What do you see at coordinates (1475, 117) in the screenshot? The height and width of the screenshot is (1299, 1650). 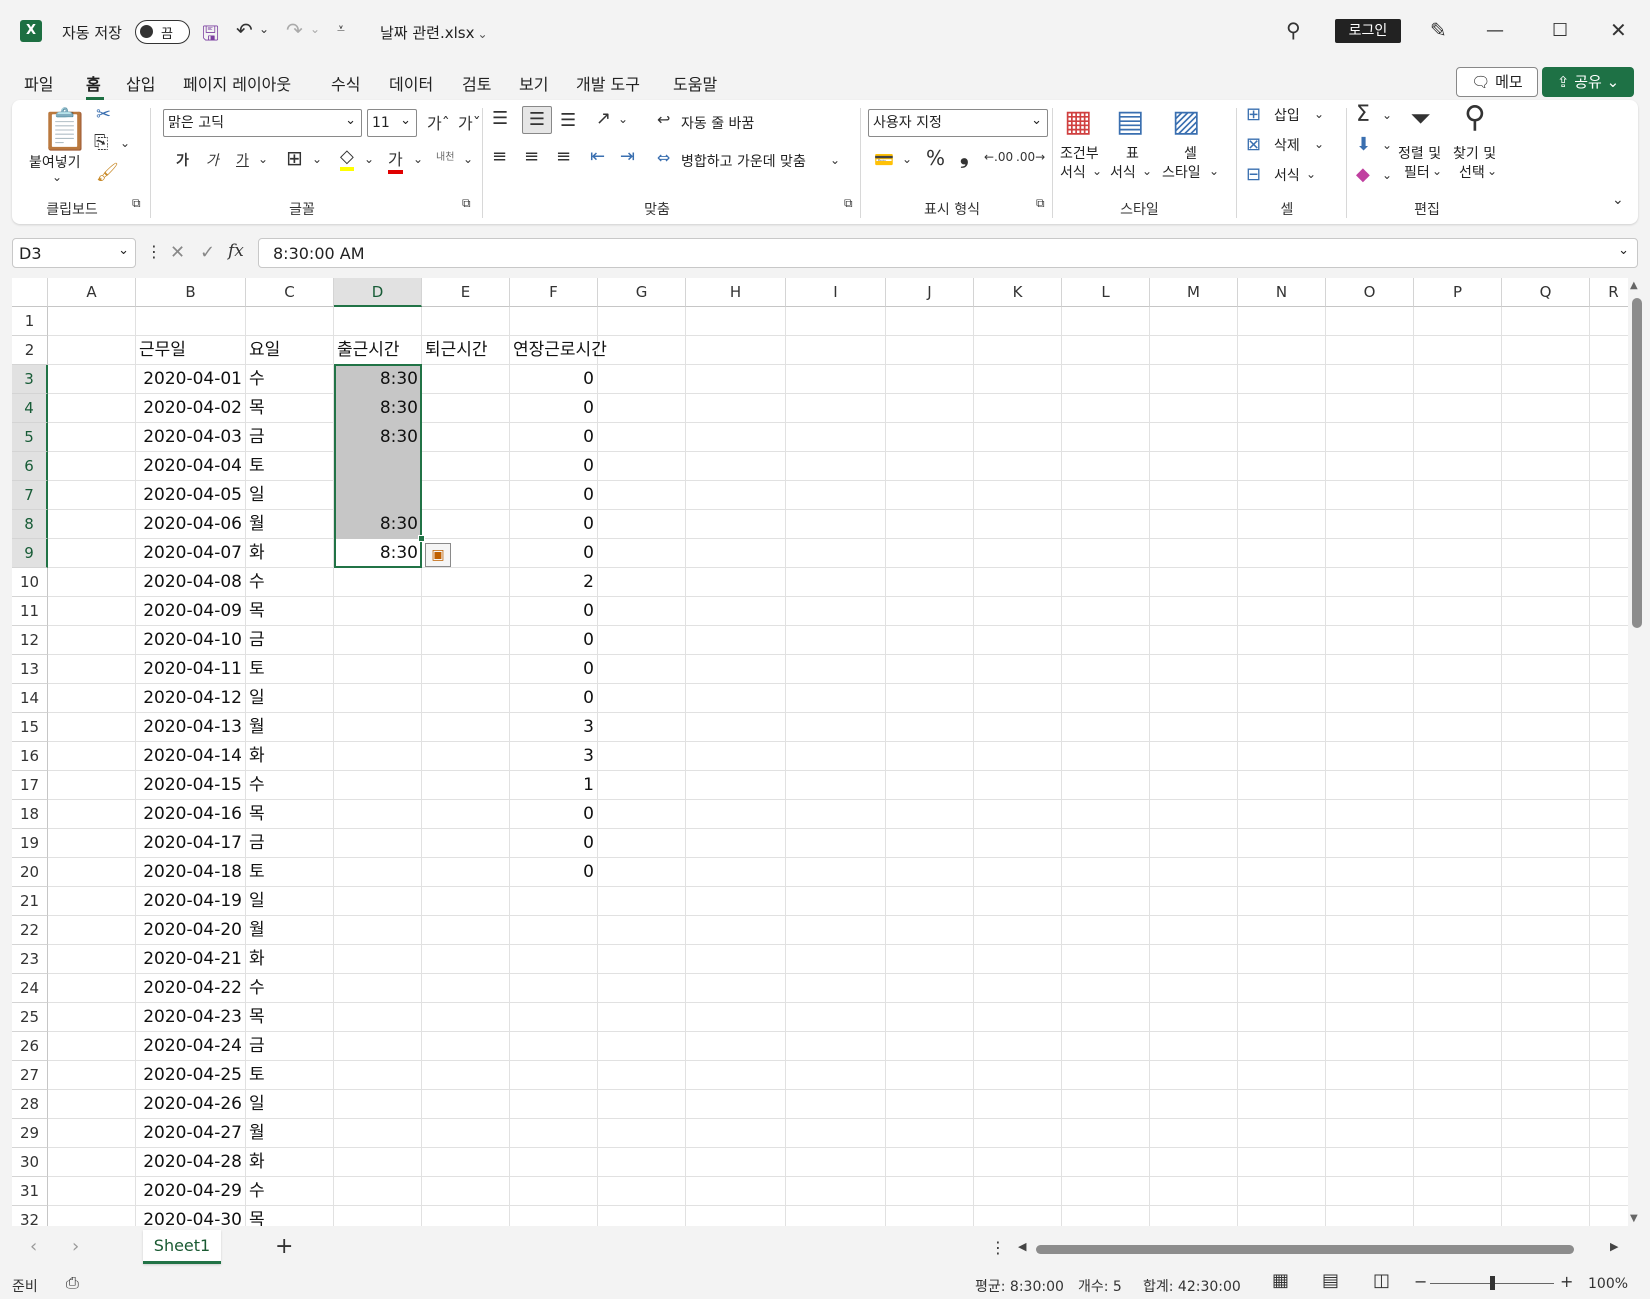 I see `find-select-icon: ⚲` at bounding box center [1475, 117].